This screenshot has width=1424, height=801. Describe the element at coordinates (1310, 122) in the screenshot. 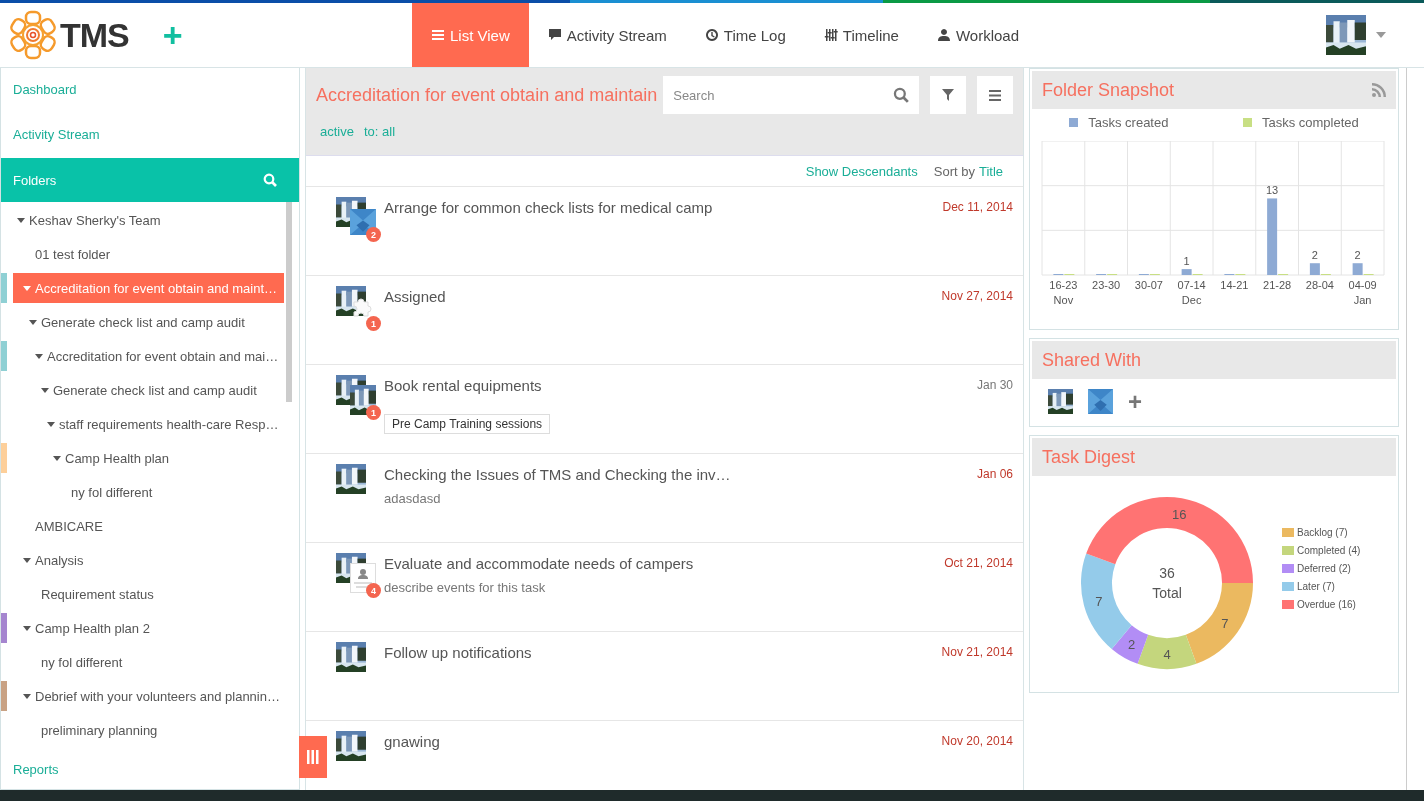

I see `legend-label: Tasks completed` at that location.